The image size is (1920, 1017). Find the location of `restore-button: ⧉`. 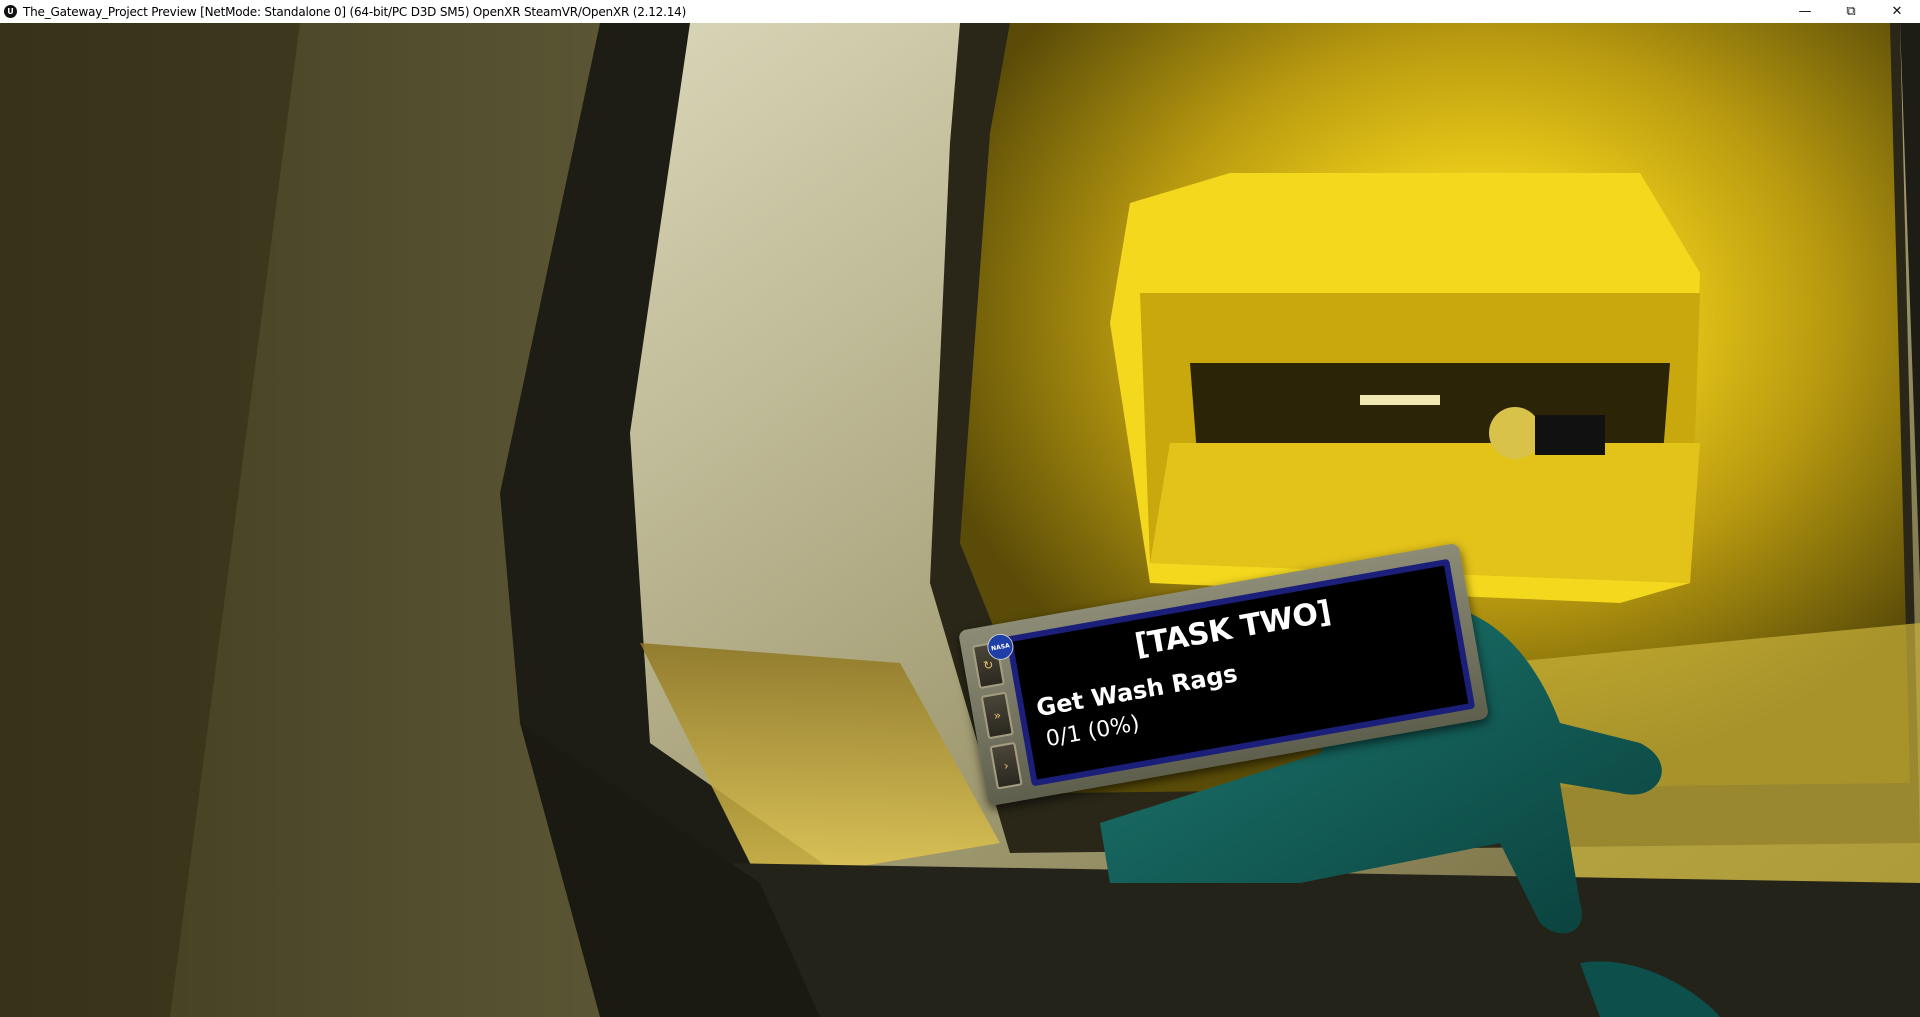

restore-button: ⧉ is located at coordinates (1851, 11).